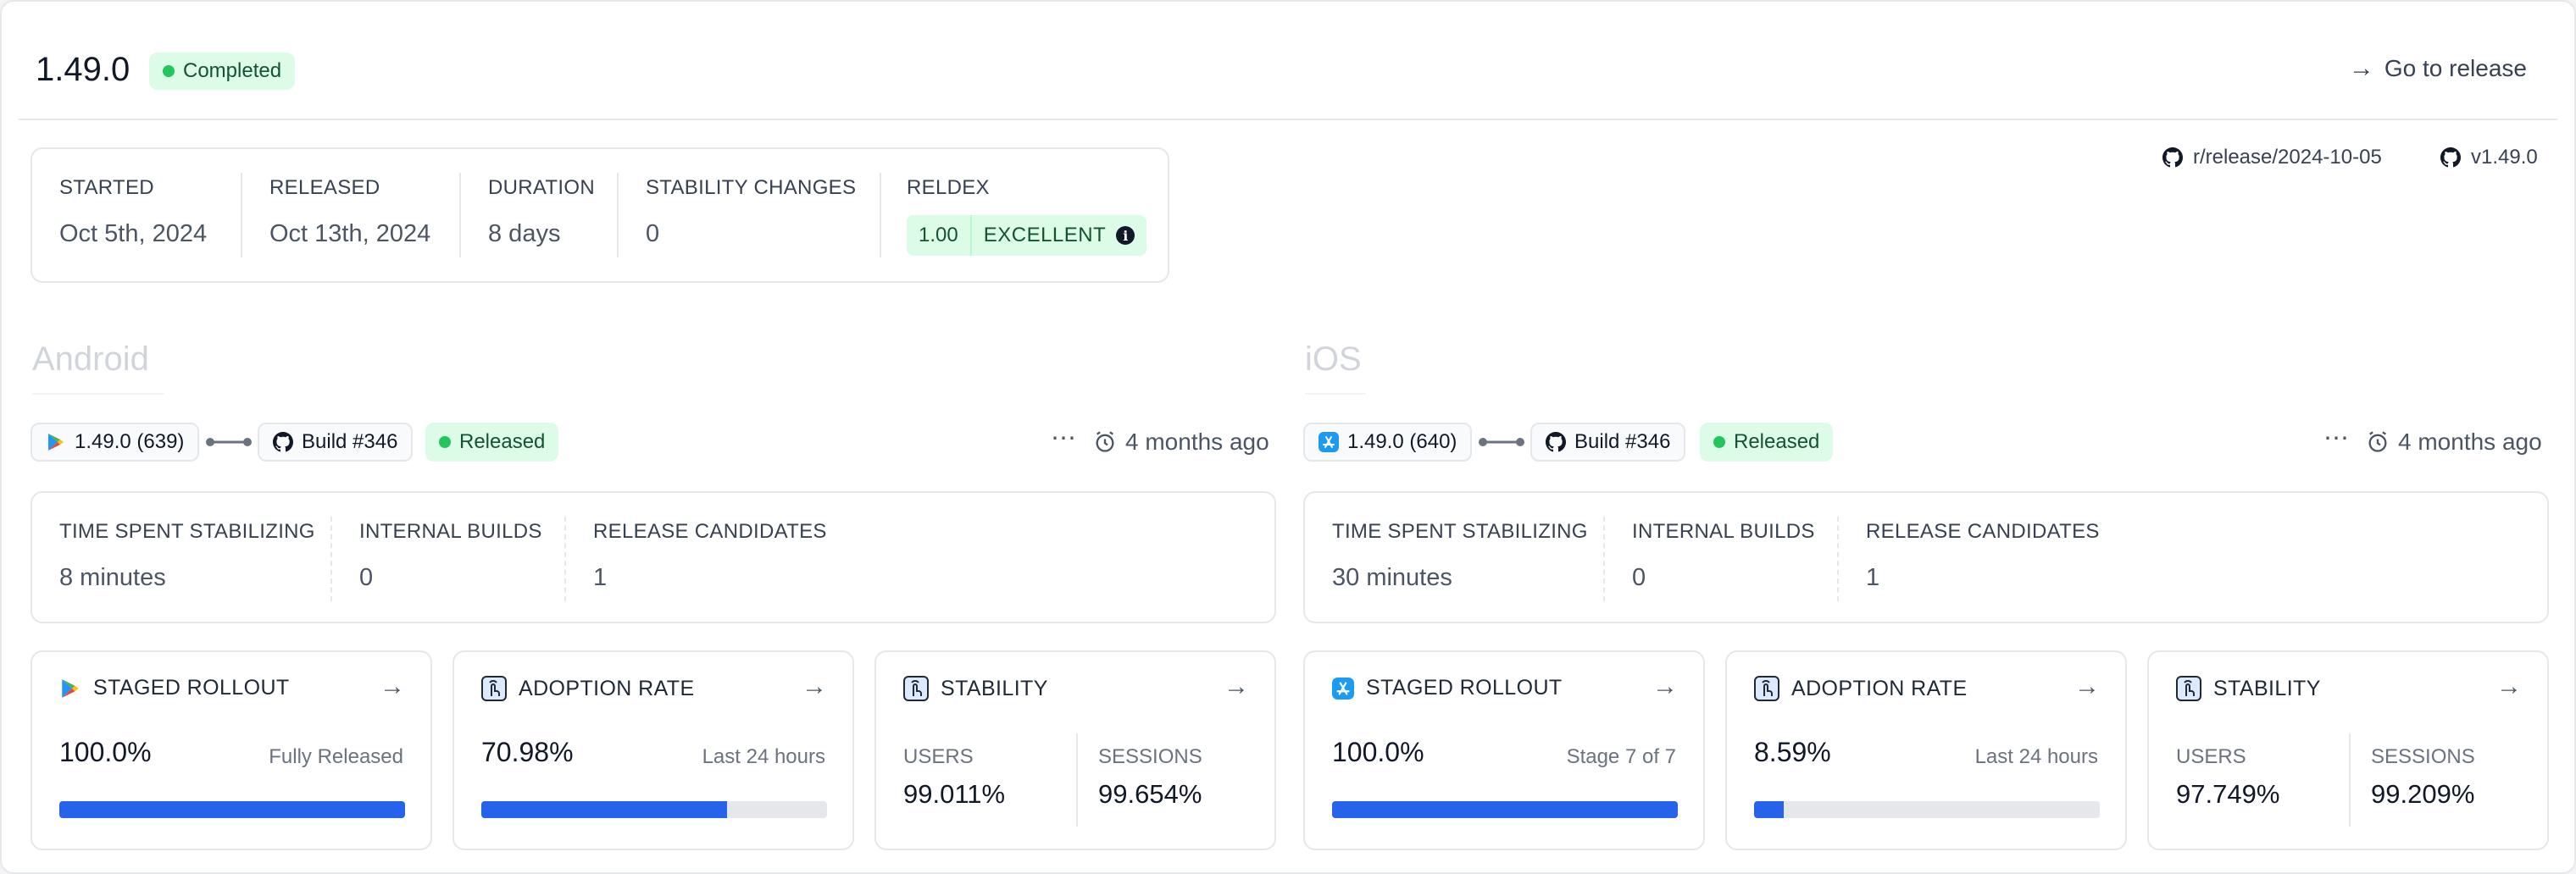 The width and height of the screenshot is (2576, 874). What do you see at coordinates (1392, 577) in the screenshot?
I see `tss-value: 30 minutes` at bounding box center [1392, 577].